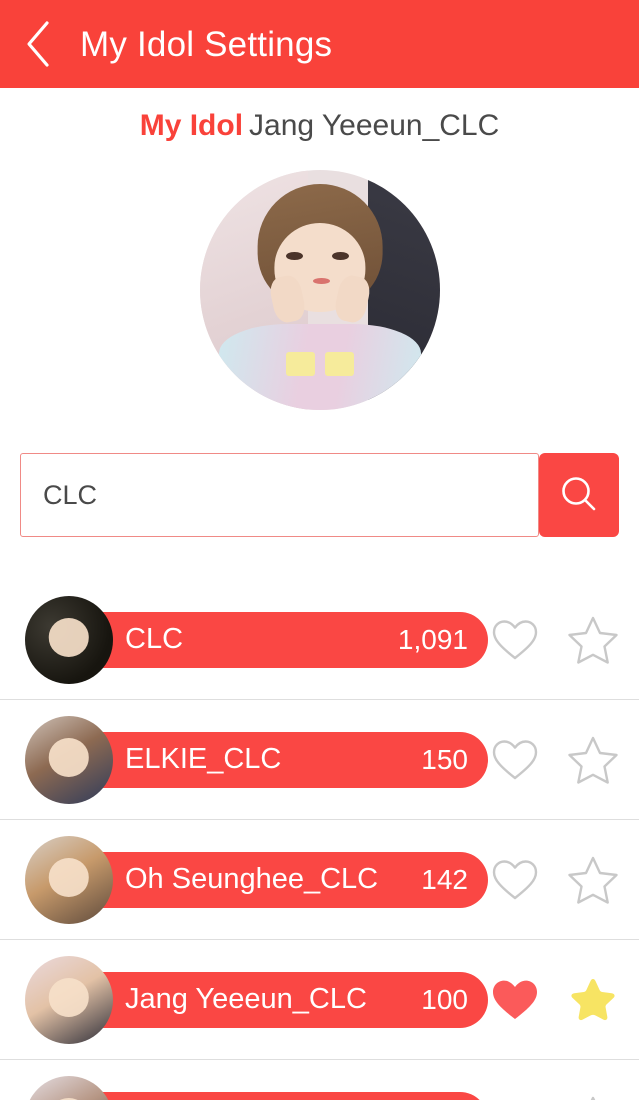  What do you see at coordinates (321, 281) in the screenshot?
I see `photo-mouth` at bounding box center [321, 281].